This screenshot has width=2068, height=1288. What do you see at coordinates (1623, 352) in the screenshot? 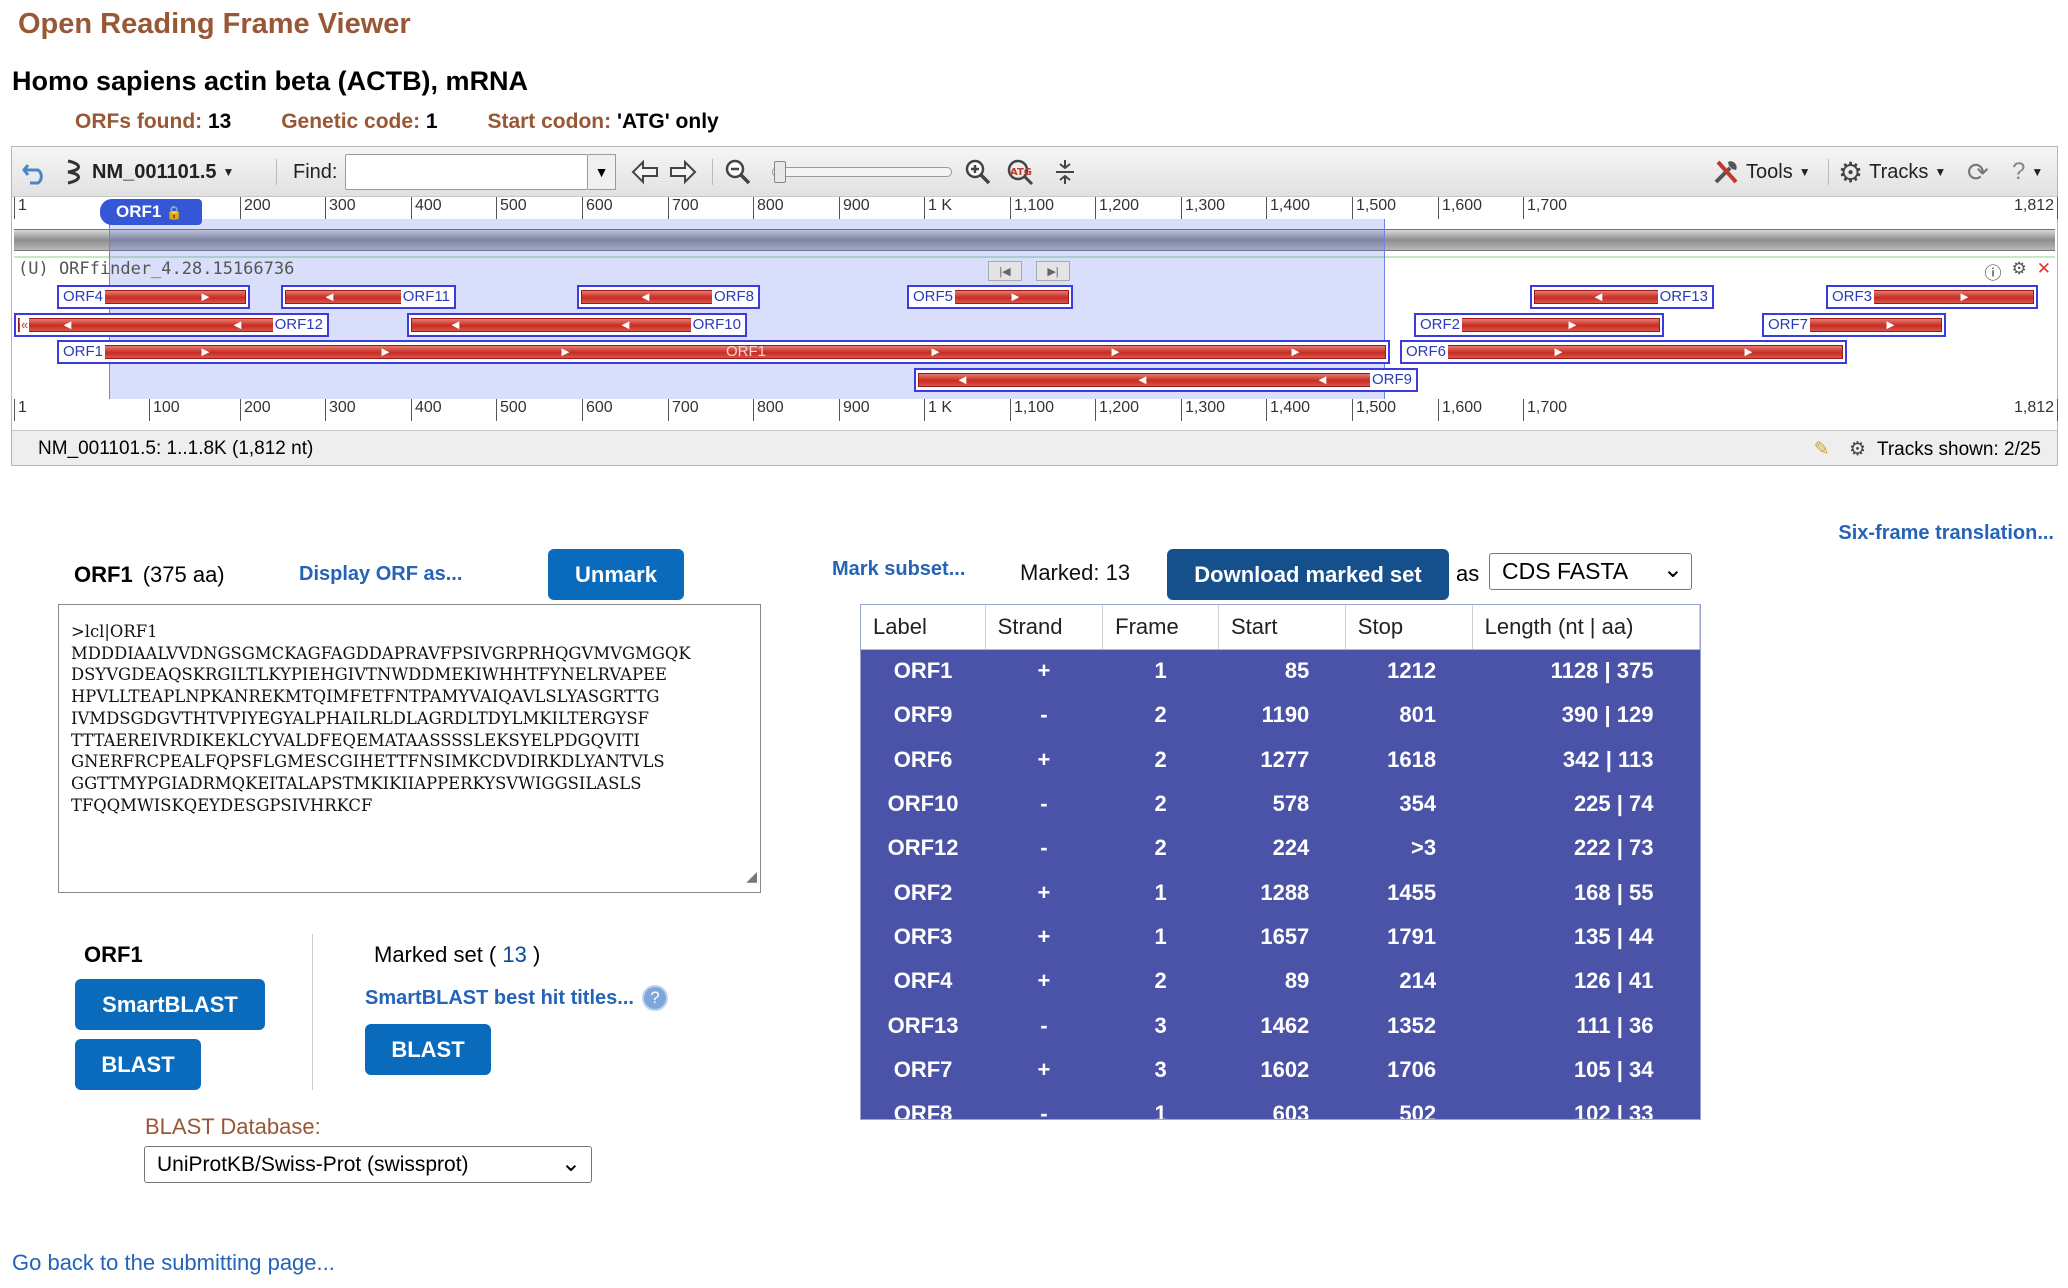
I see `orf-feature-orf6: ORF6 ► ►` at bounding box center [1623, 352].